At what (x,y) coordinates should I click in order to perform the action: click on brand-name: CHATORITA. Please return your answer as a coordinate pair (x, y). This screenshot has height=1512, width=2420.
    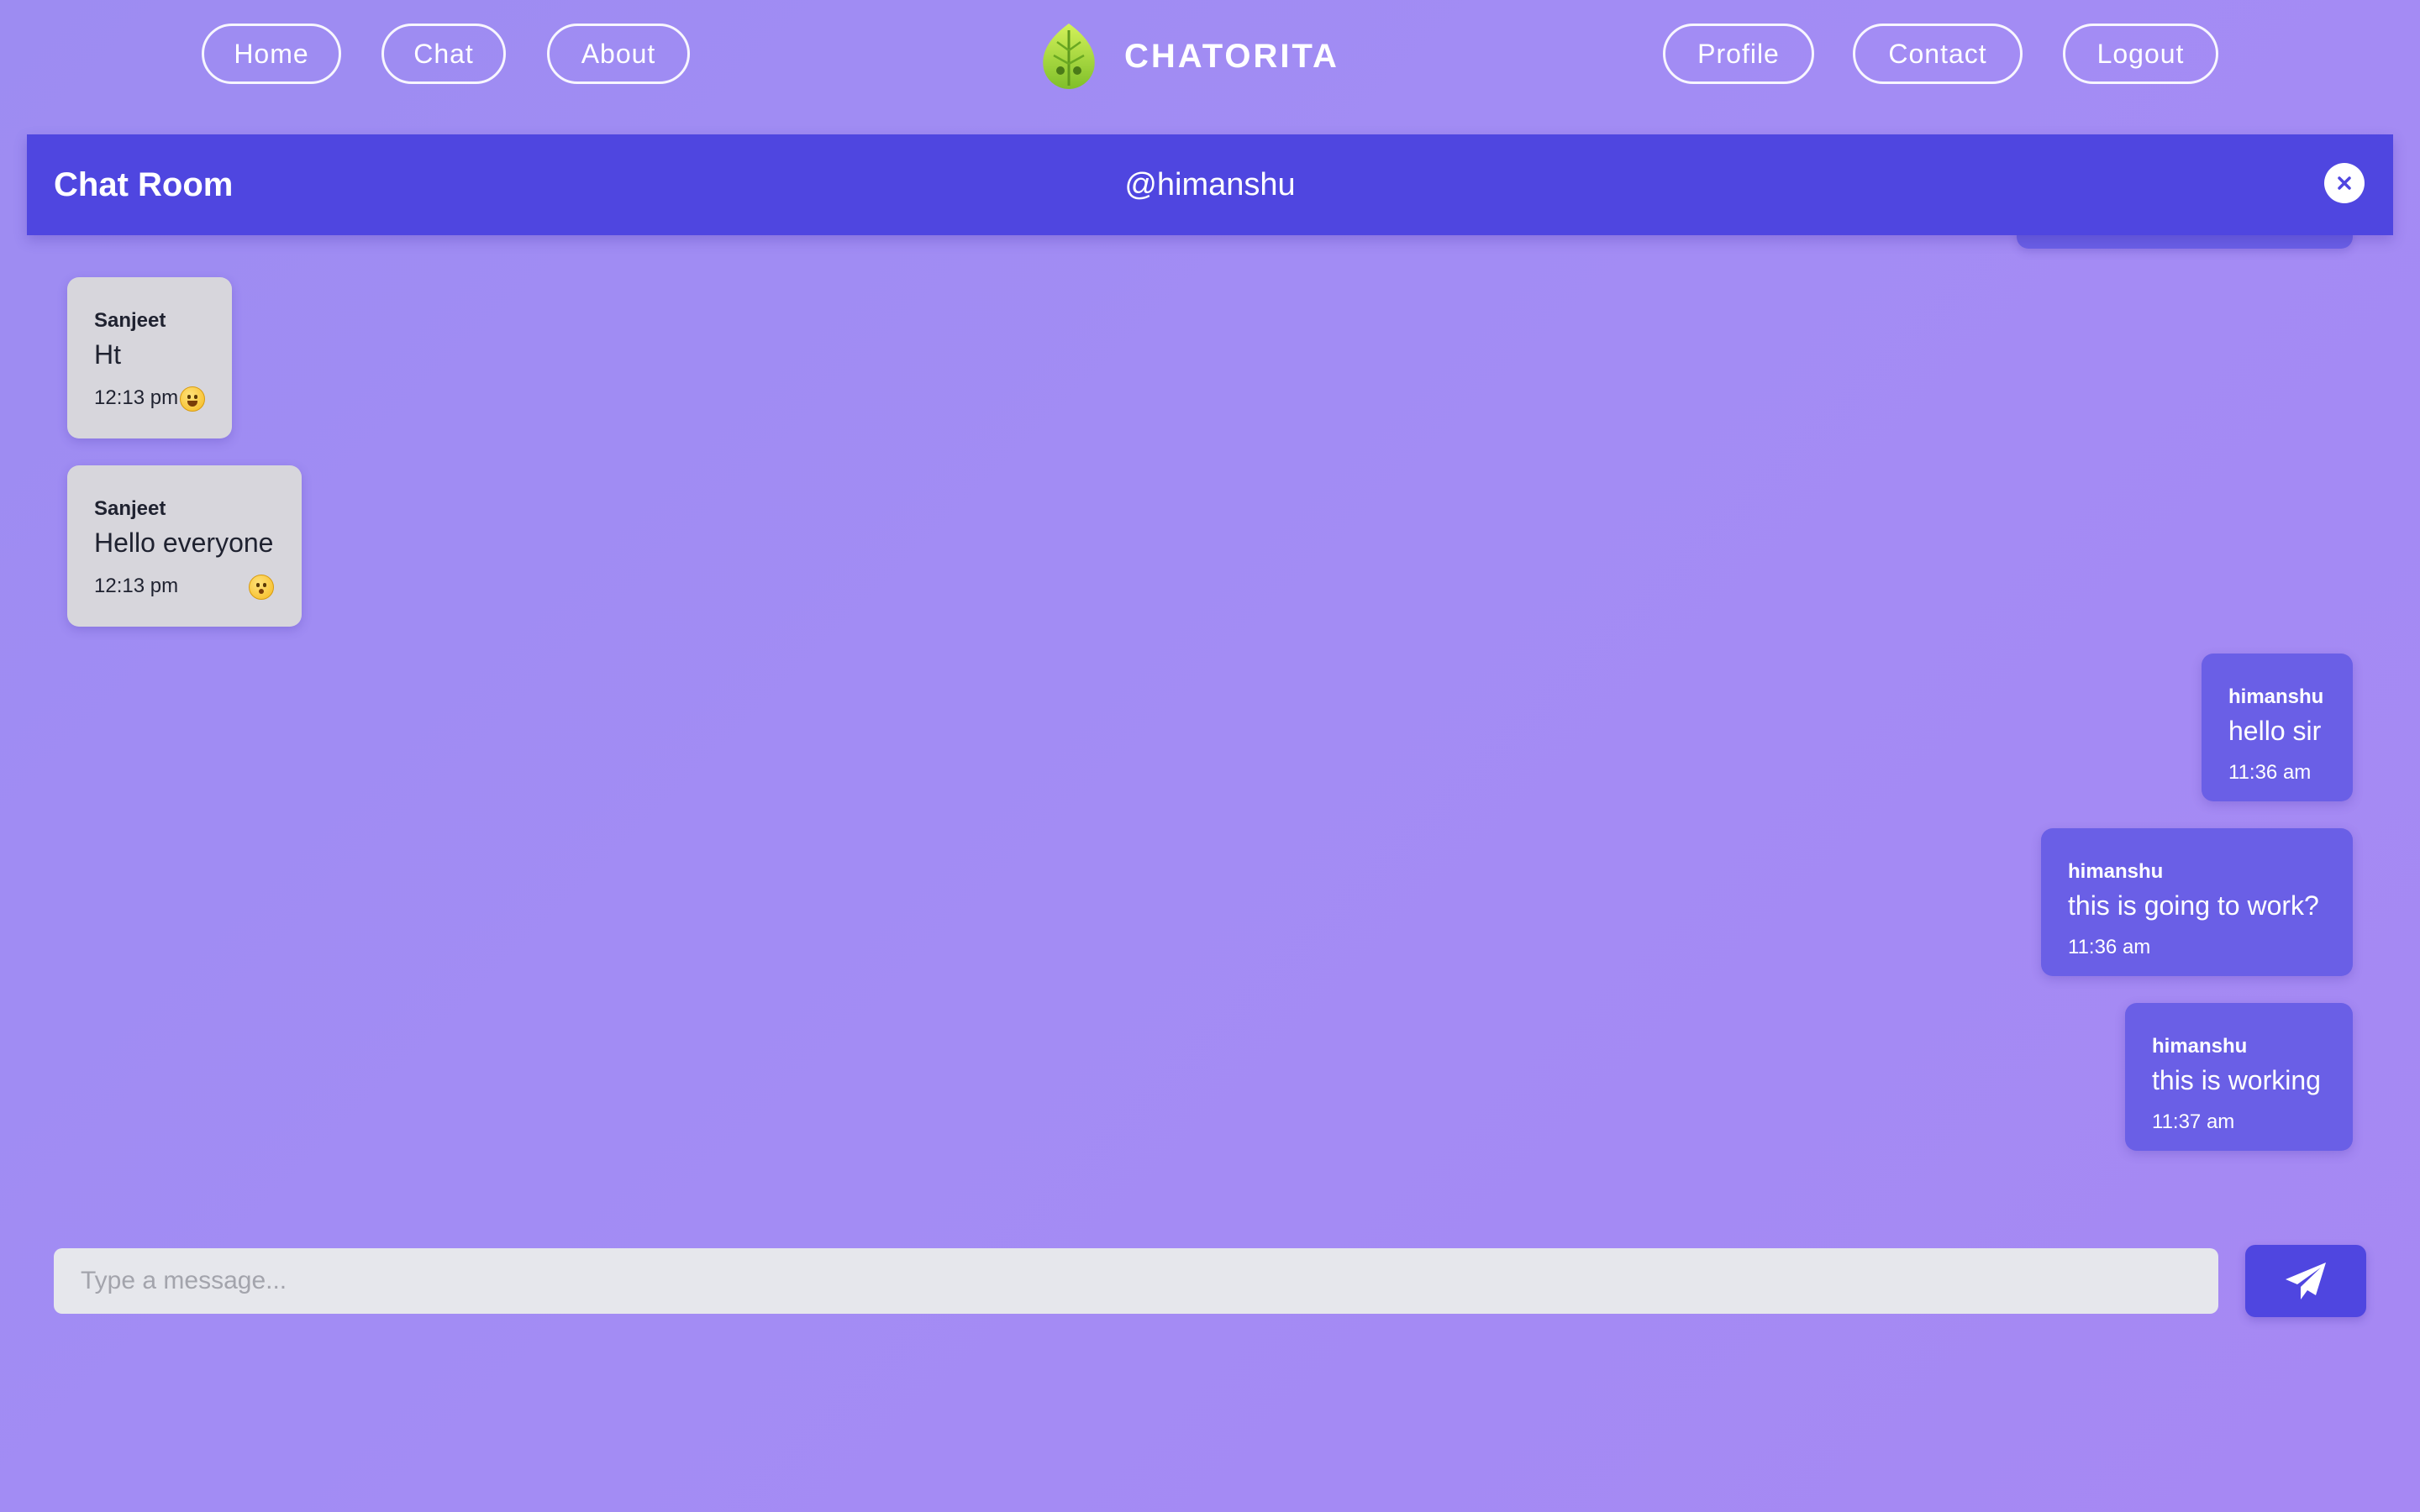
    Looking at the image, I should click on (1231, 56).